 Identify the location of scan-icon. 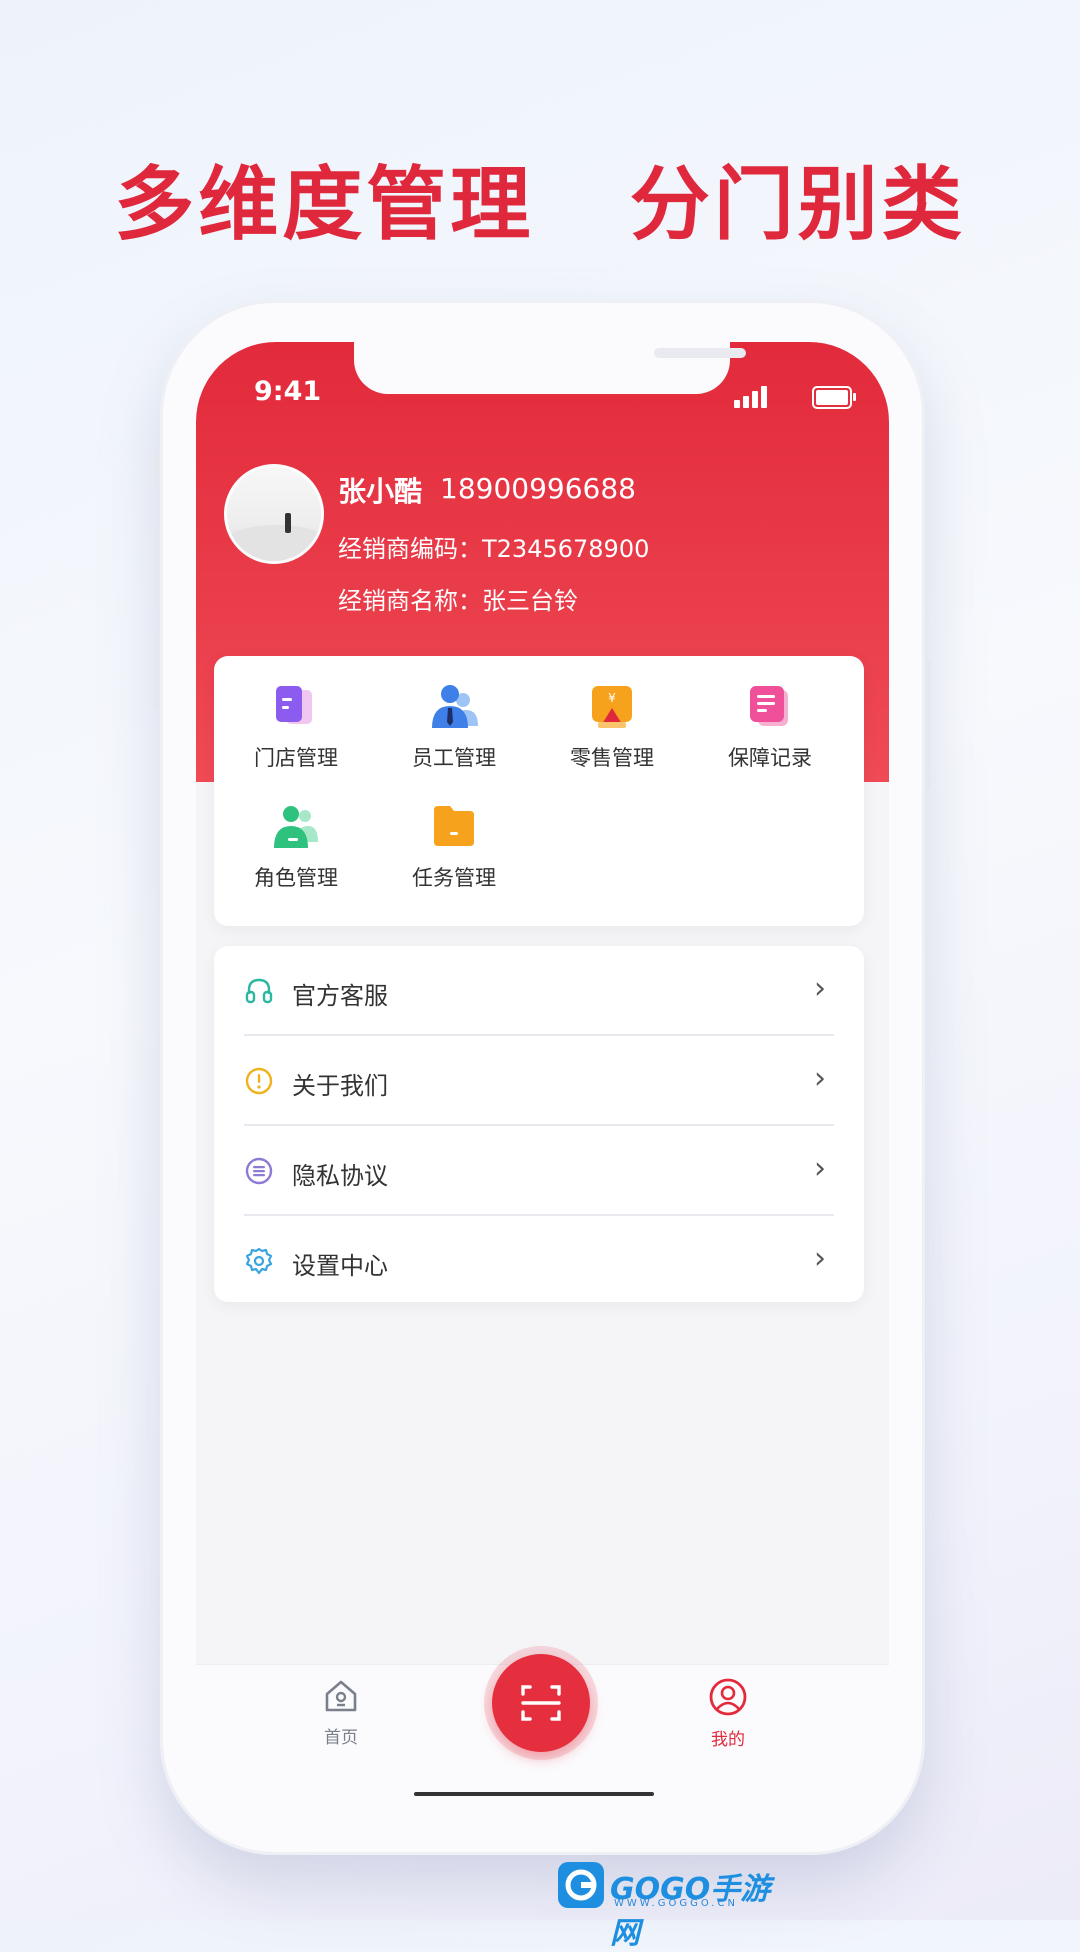
(541, 1703).